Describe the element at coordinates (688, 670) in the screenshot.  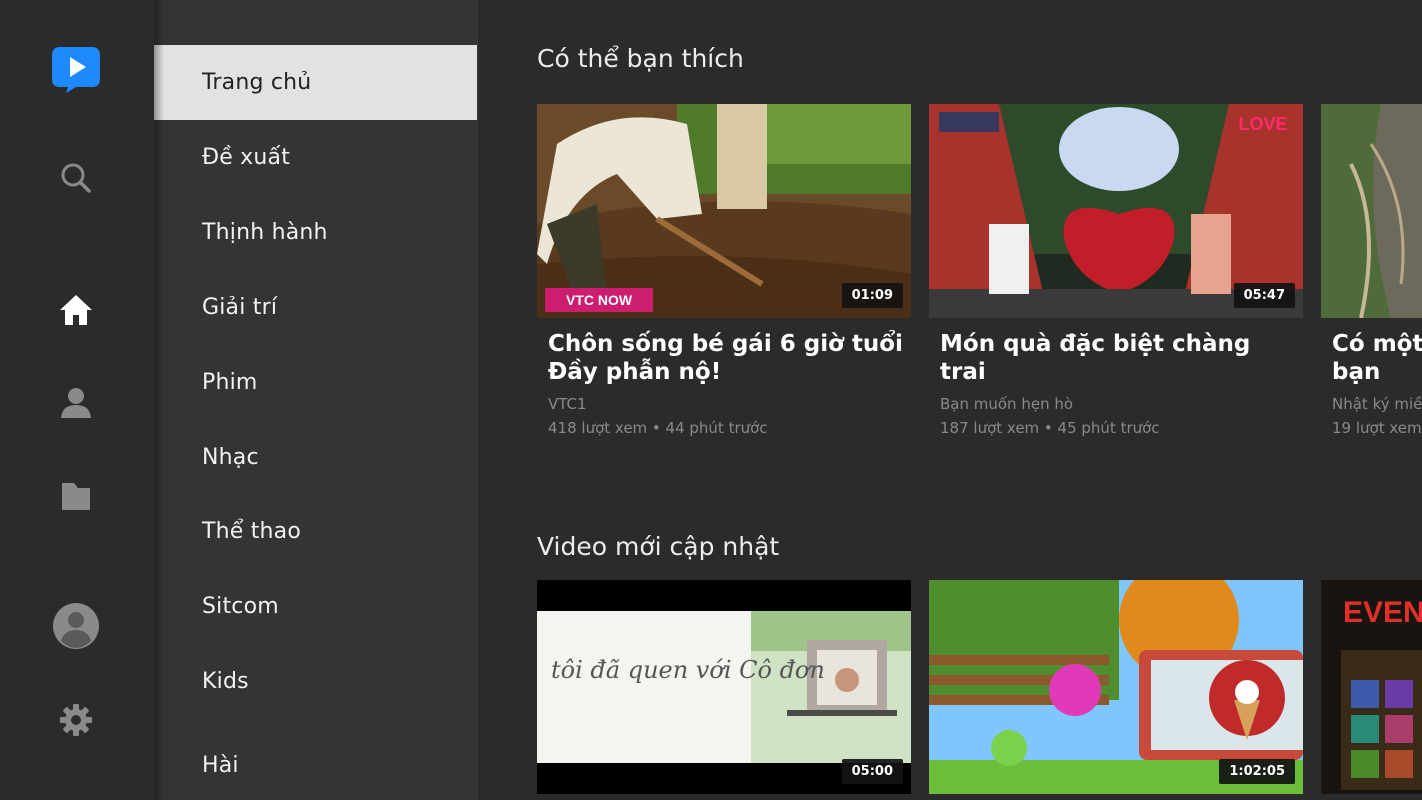
I see `thumb-text: tôi đã quen với Cô đơn` at that location.